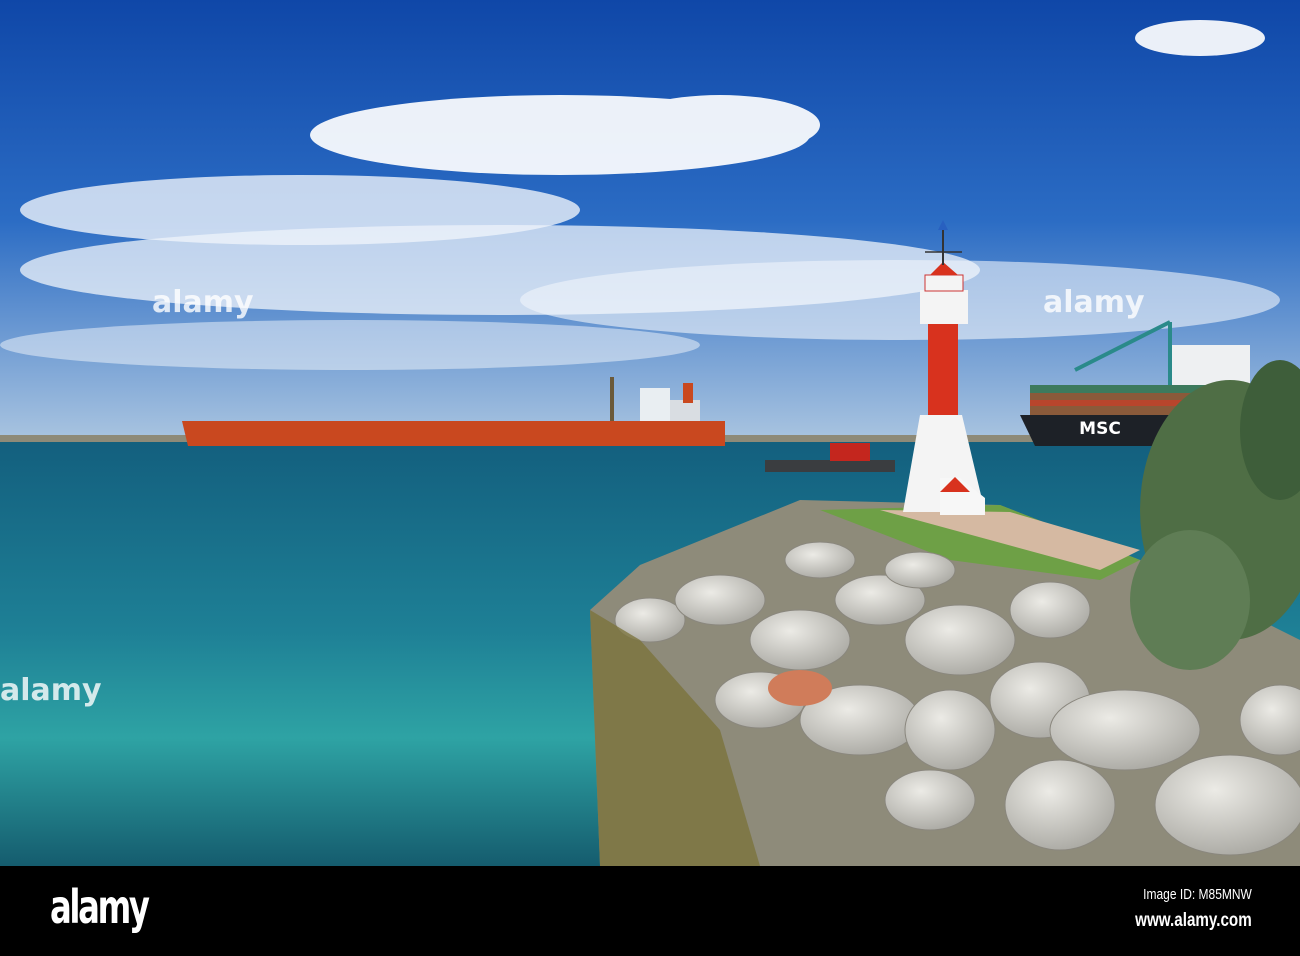 The width and height of the screenshot is (1300, 956). I want to click on alamy-logo: alamy, so click(100, 907).